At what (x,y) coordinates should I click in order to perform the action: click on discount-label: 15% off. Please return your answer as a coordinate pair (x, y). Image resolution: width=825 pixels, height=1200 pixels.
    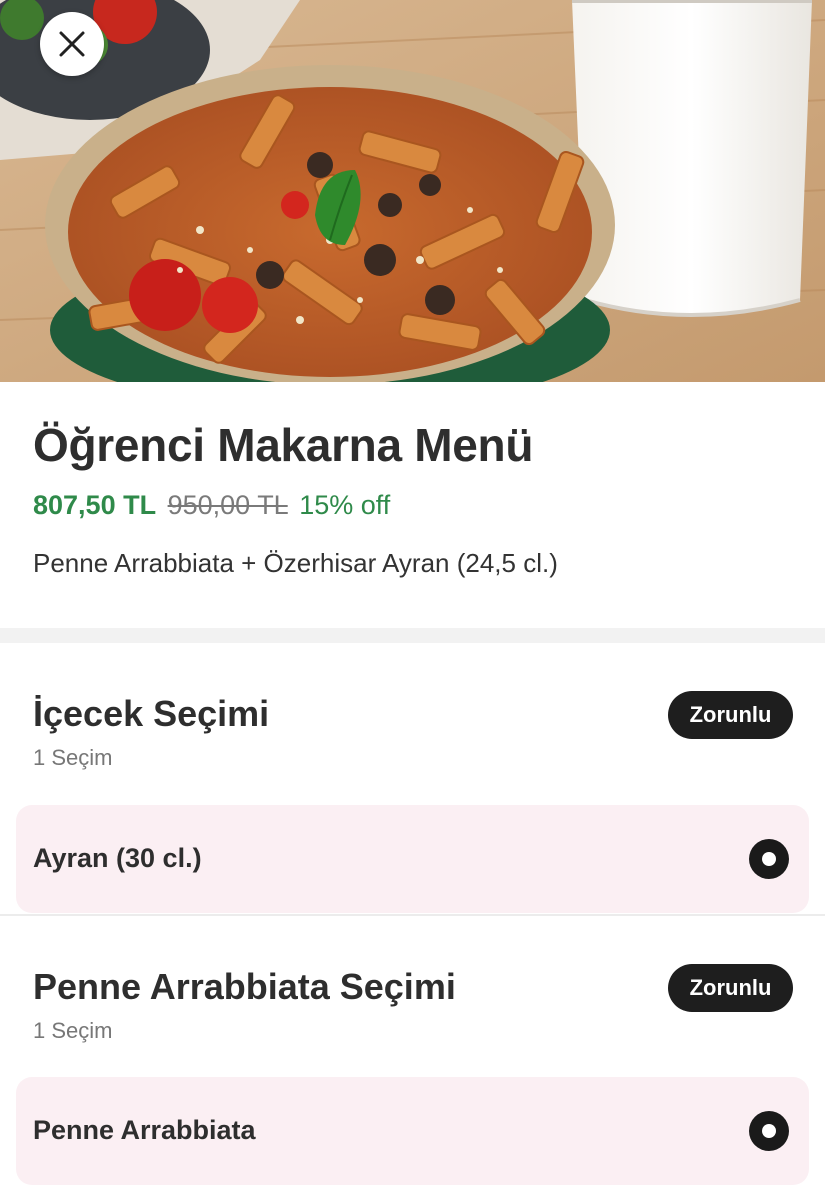
    Looking at the image, I should click on (345, 505).